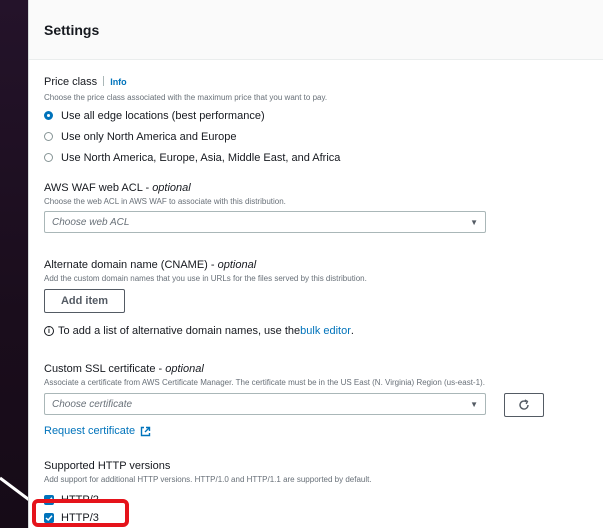 Image resolution: width=603 pixels, height=528 pixels. What do you see at coordinates (184, 369) in the screenshot?
I see `ssl-optional: optional` at bounding box center [184, 369].